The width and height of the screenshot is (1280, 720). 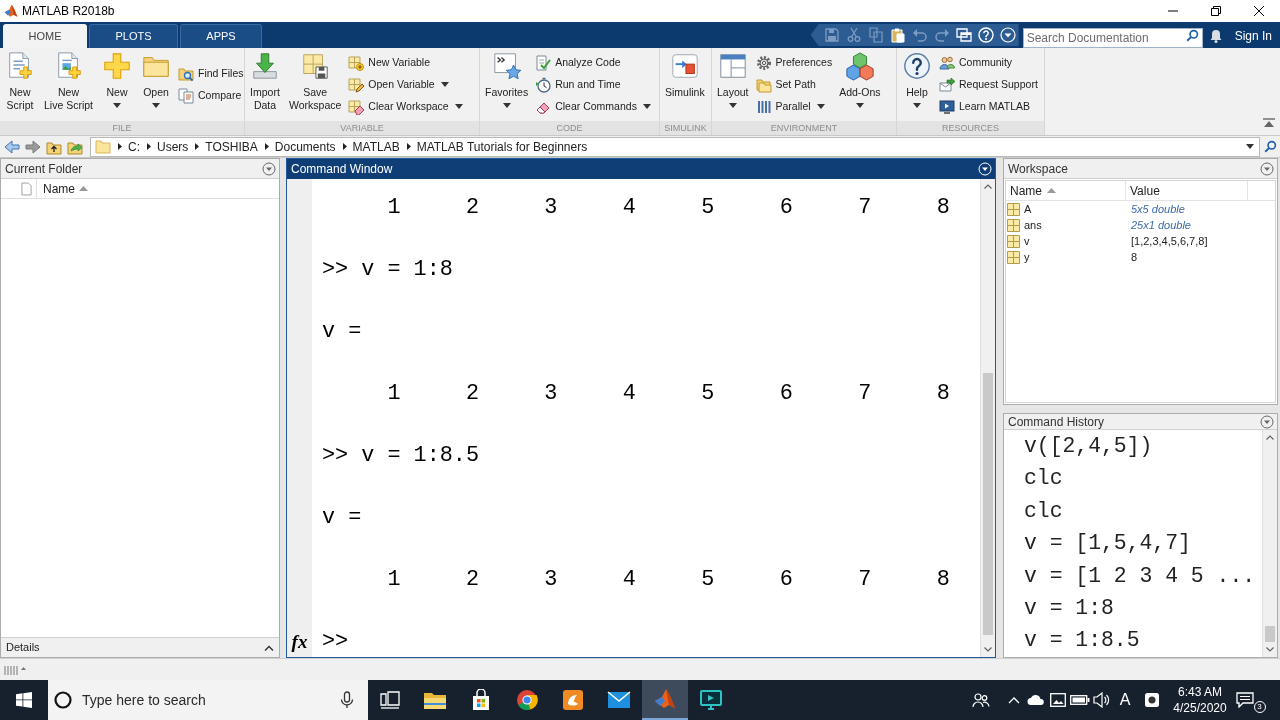 What do you see at coordinates (1013, 225) in the screenshot?
I see `grid-icon` at bounding box center [1013, 225].